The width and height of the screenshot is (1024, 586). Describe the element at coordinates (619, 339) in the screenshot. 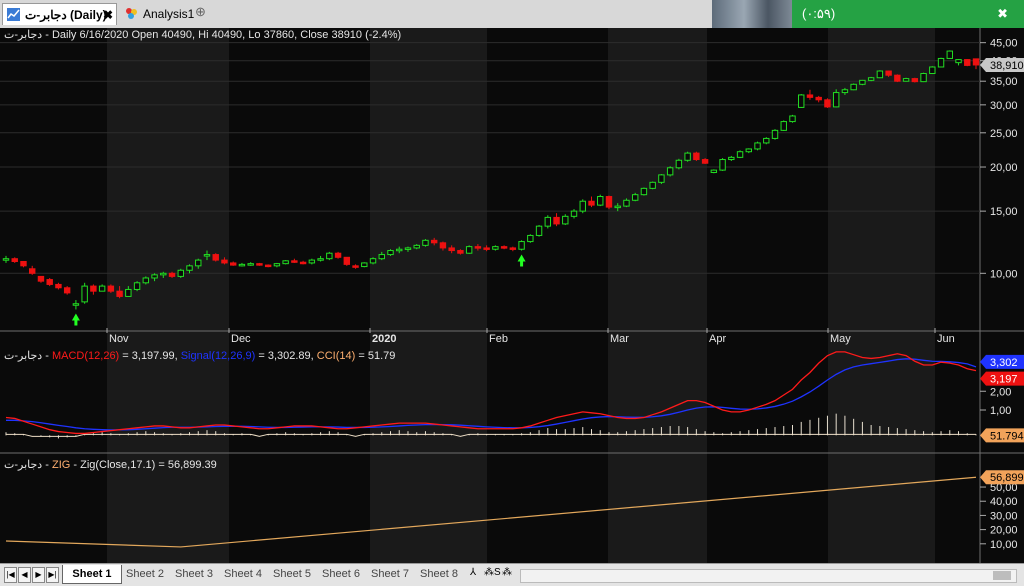

I see `x-tick-label: Mar` at that location.